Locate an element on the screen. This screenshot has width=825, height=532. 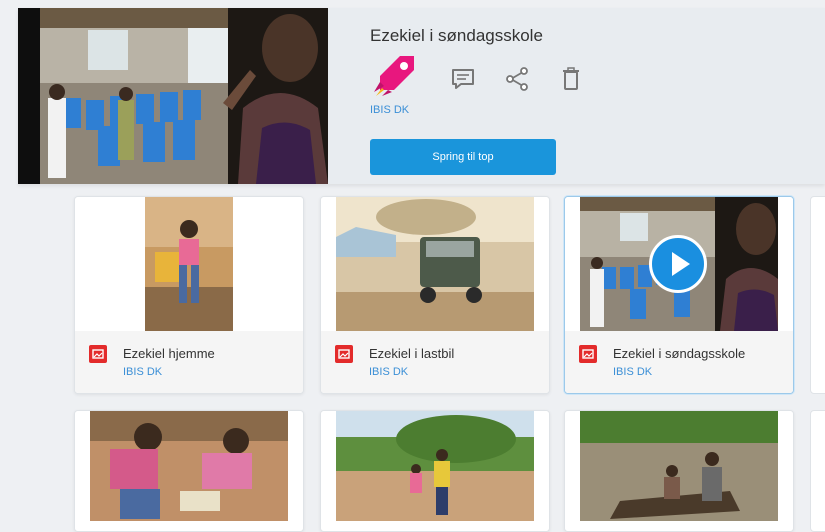
rocket-icon is located at coordinates (394, 76).